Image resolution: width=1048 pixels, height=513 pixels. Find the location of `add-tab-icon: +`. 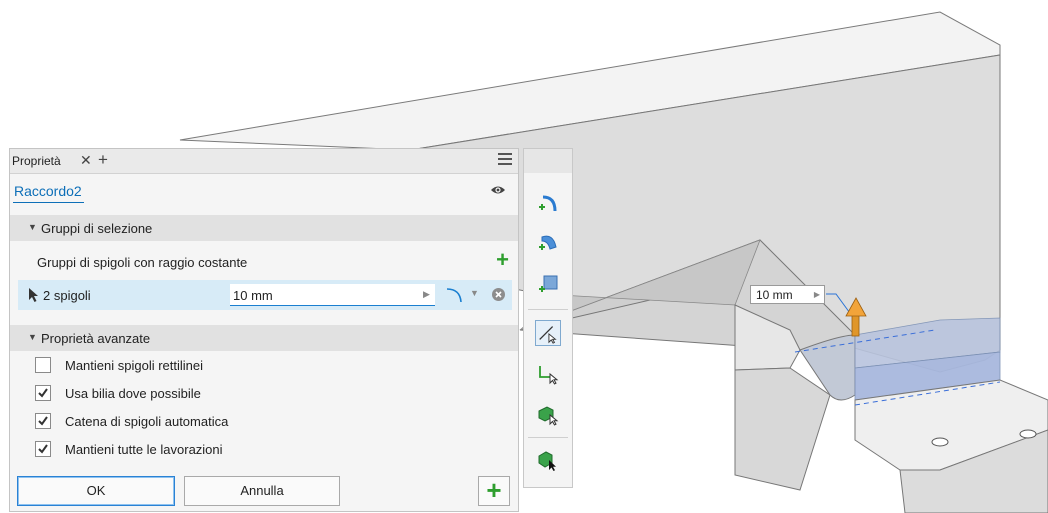

add-tab-icon: + is located at coordinates (103, 160).